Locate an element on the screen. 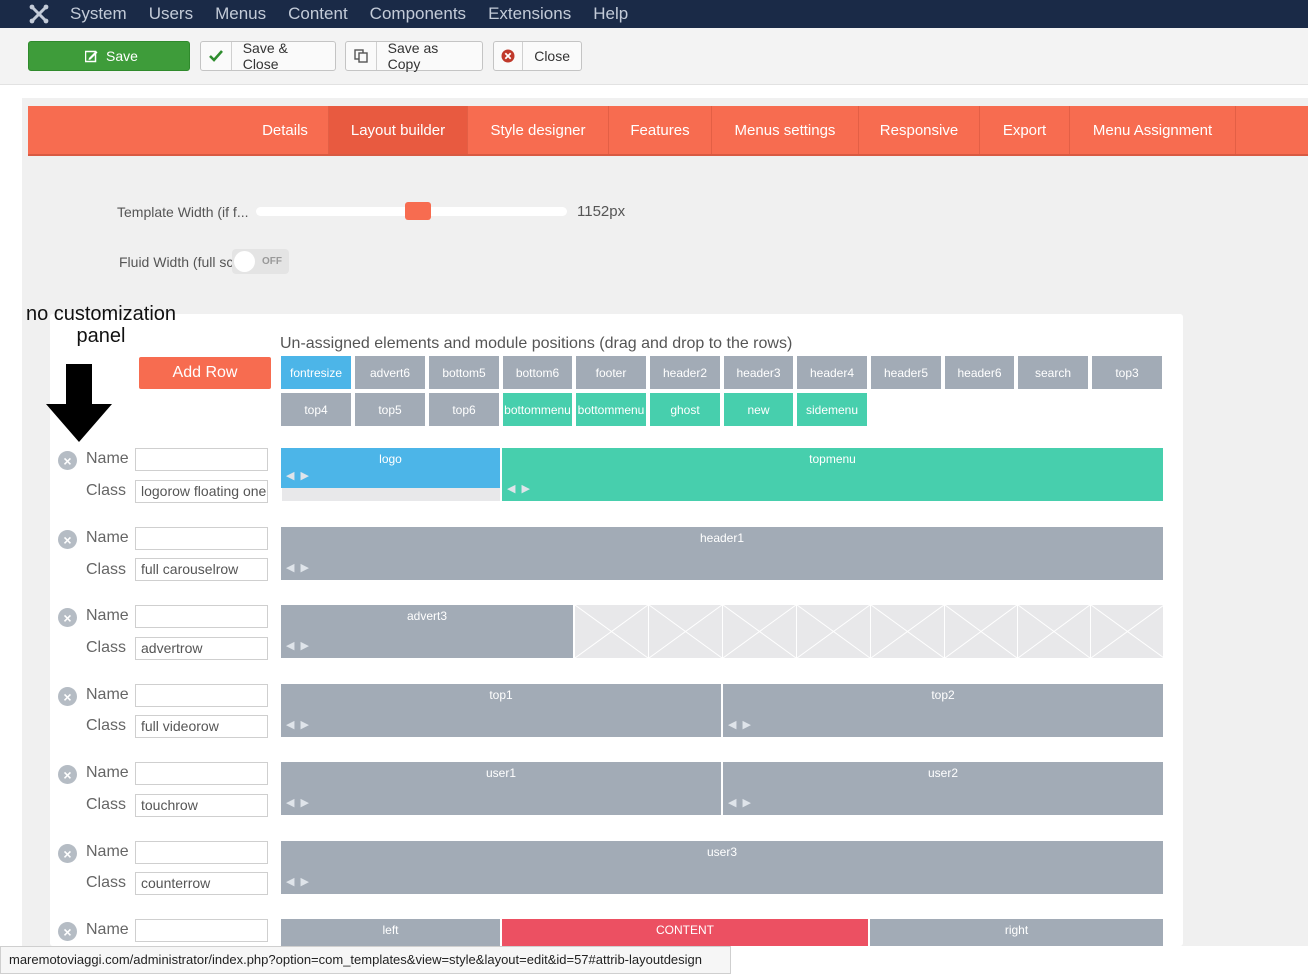  cell-label: user3 is located at coordinates (722, 852).